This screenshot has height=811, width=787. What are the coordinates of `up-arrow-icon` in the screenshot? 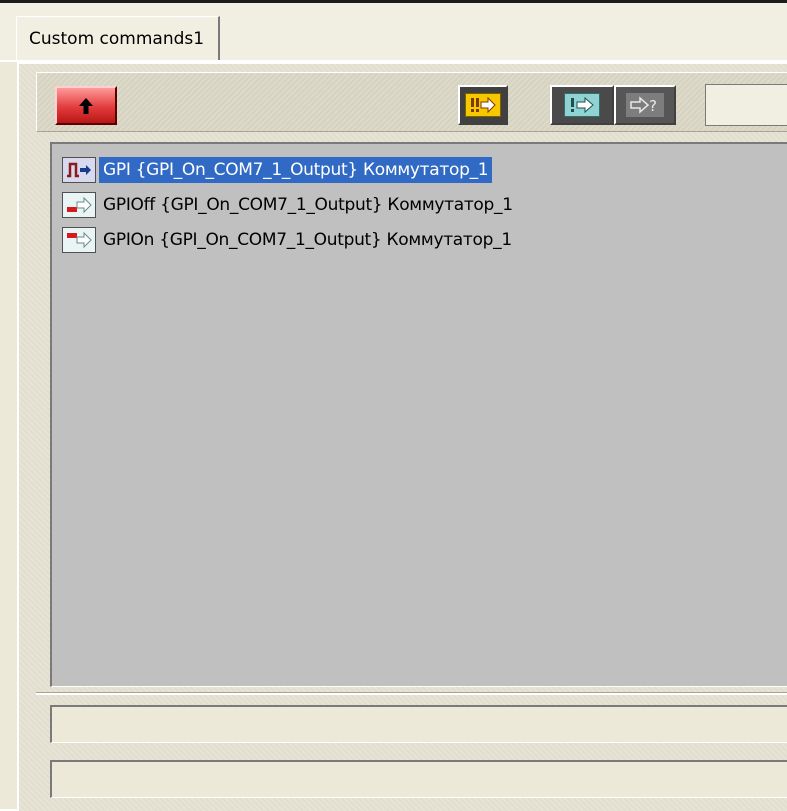 It's located at (86, 105).